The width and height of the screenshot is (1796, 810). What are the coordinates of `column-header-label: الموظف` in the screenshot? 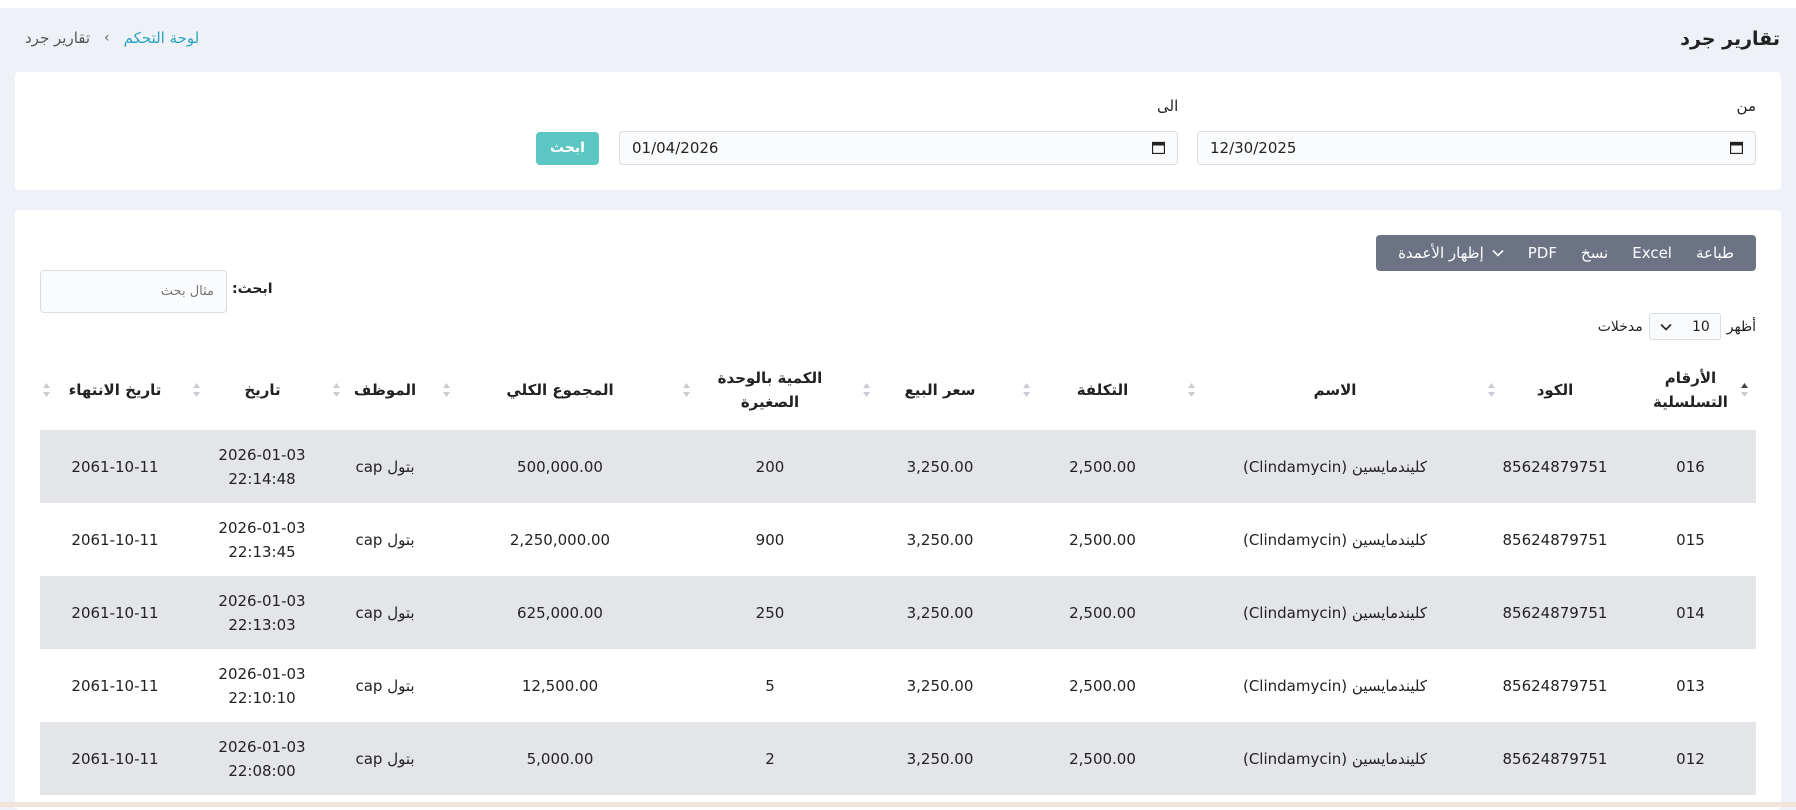 It's located at (385, 390).